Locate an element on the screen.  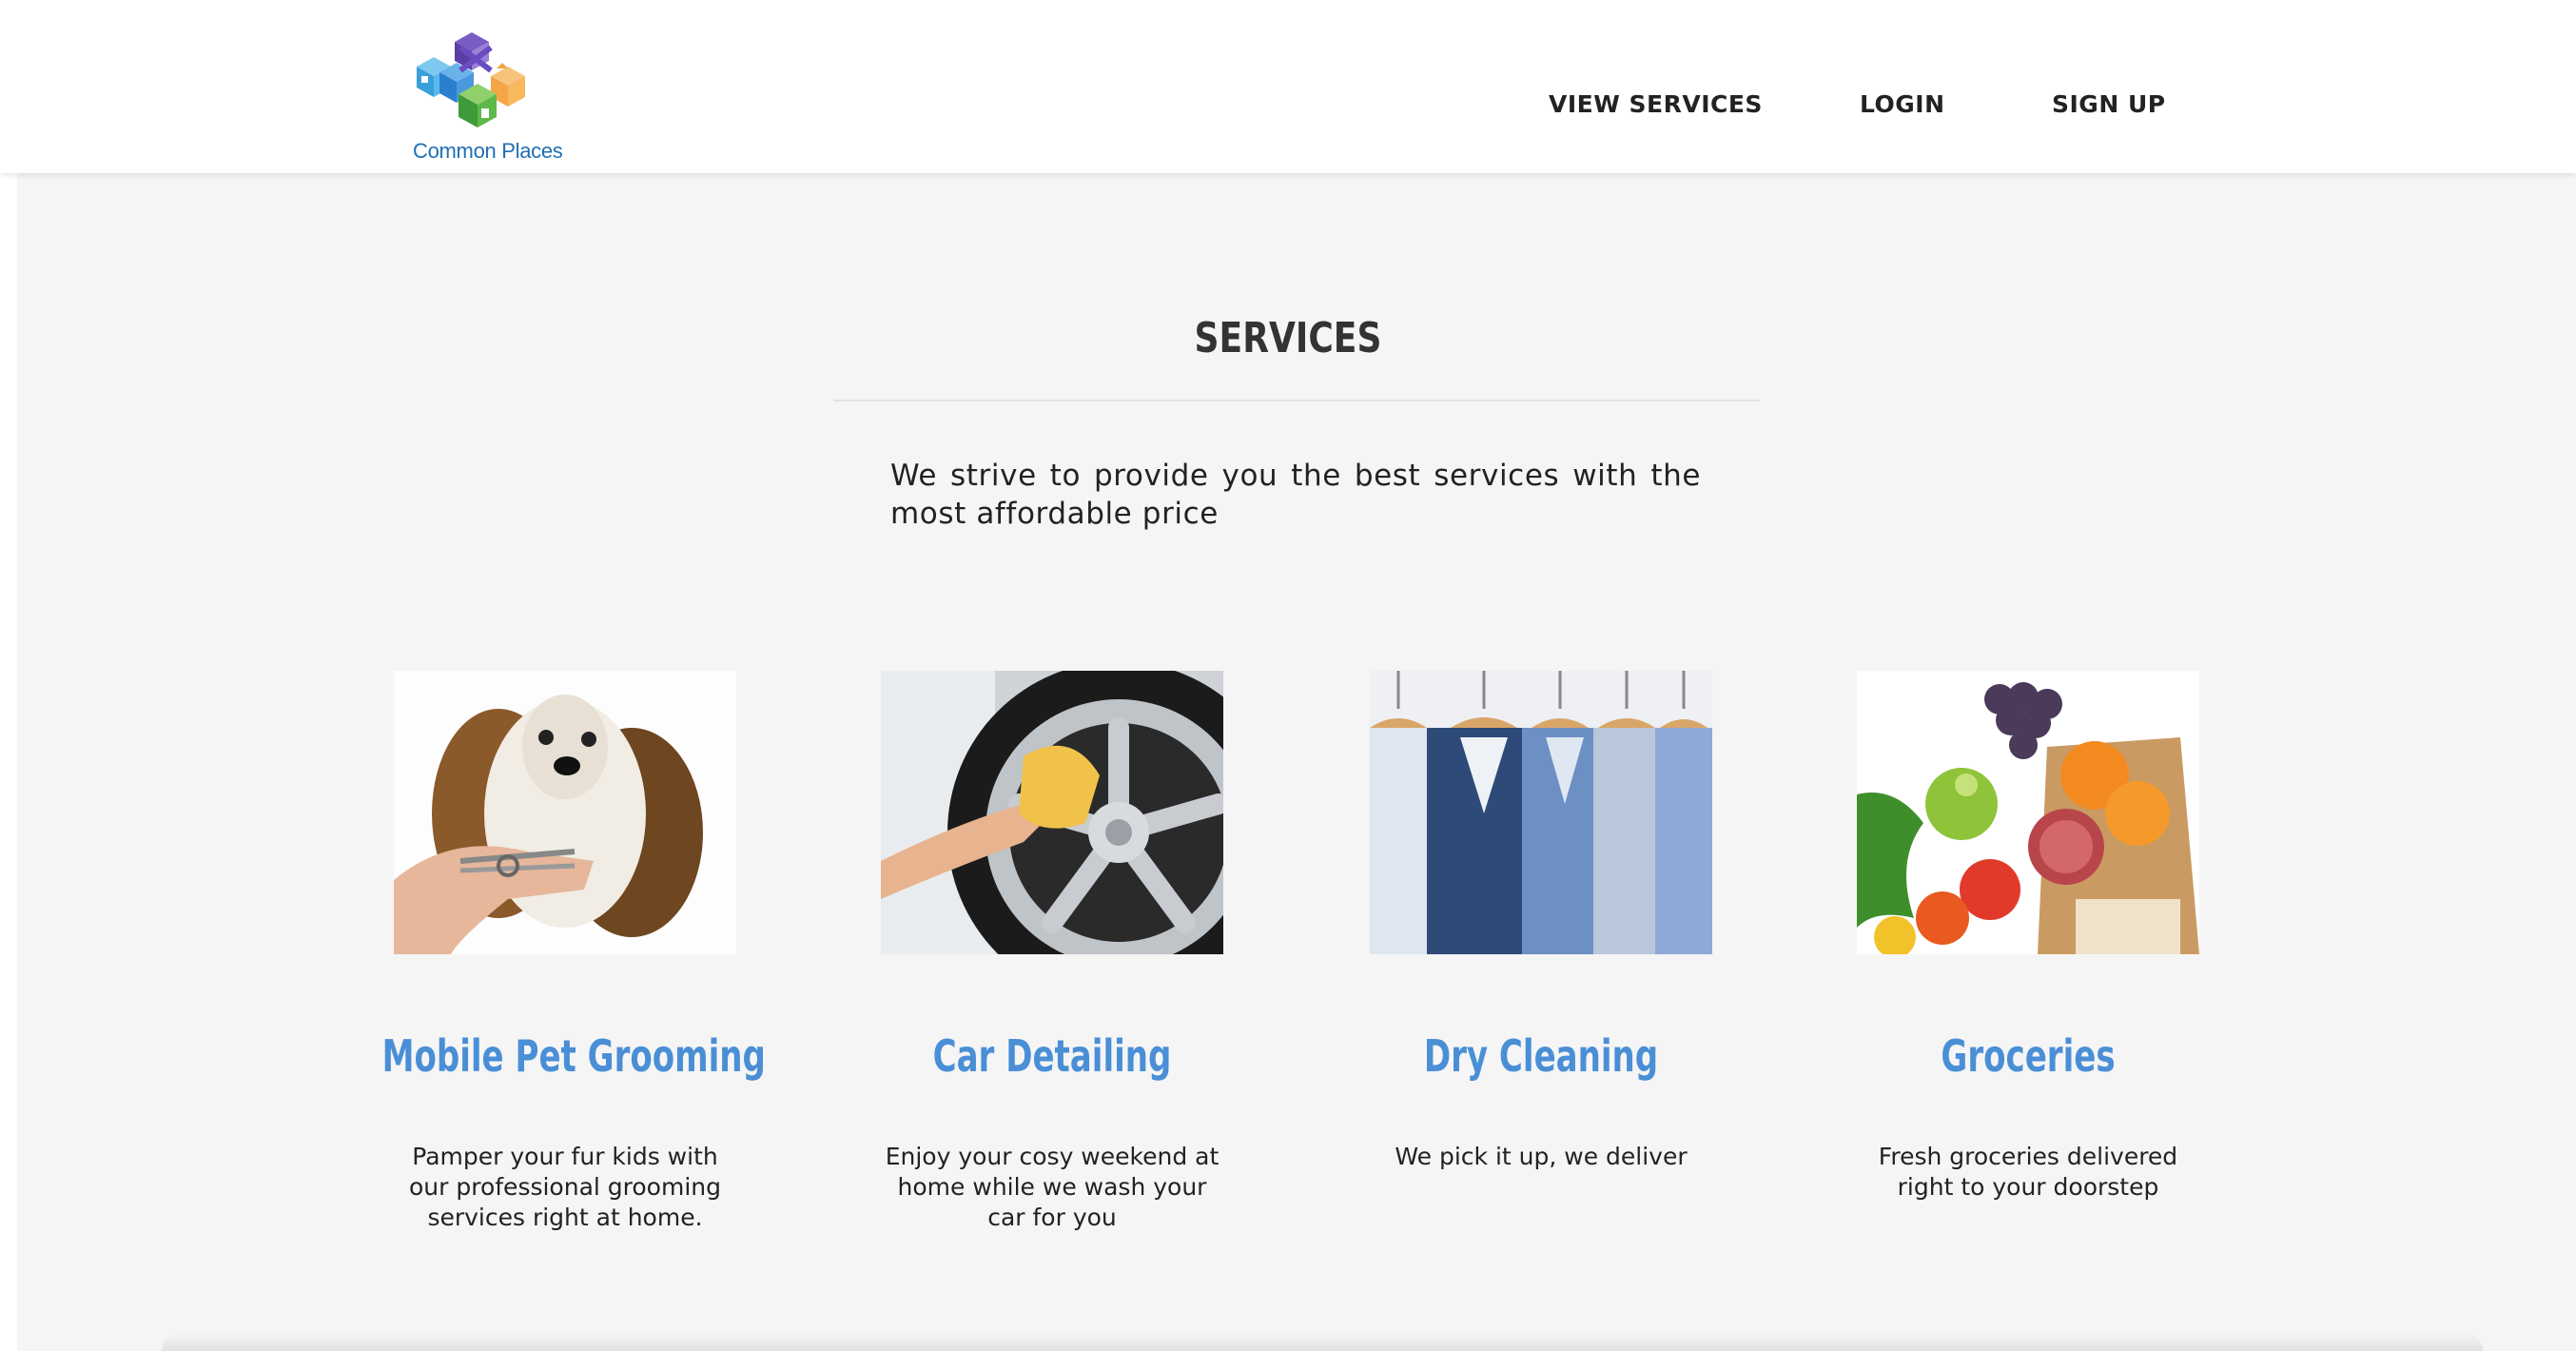
nav-sign-up: SIGN UP is located at coordinates (2109, 104).